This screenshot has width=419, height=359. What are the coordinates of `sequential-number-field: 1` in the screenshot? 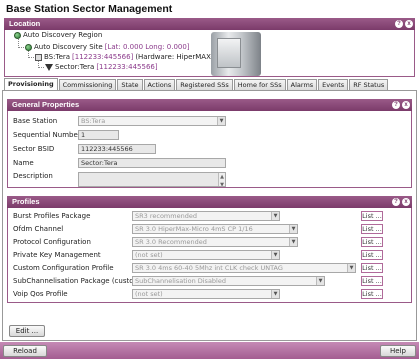 It's located at (98, 135).